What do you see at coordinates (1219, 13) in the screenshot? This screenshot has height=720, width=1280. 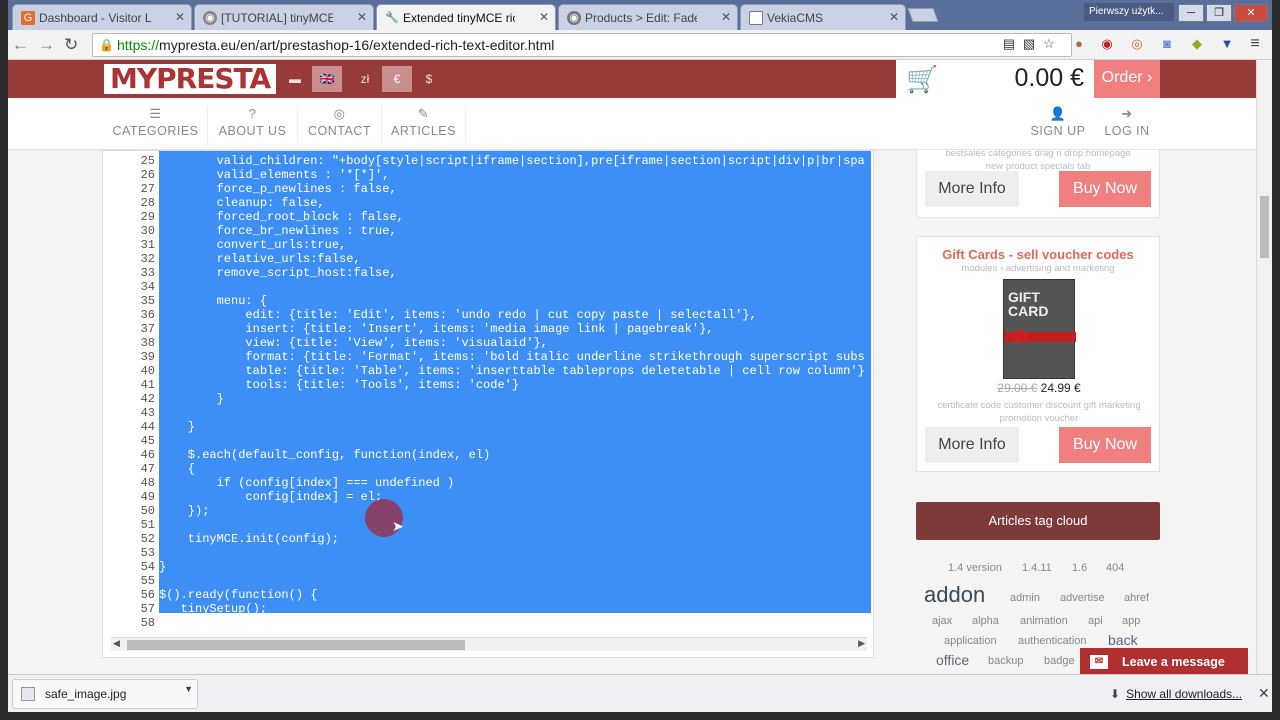 I see `maximize-button: ❐` at bounding box center [1219, 13].